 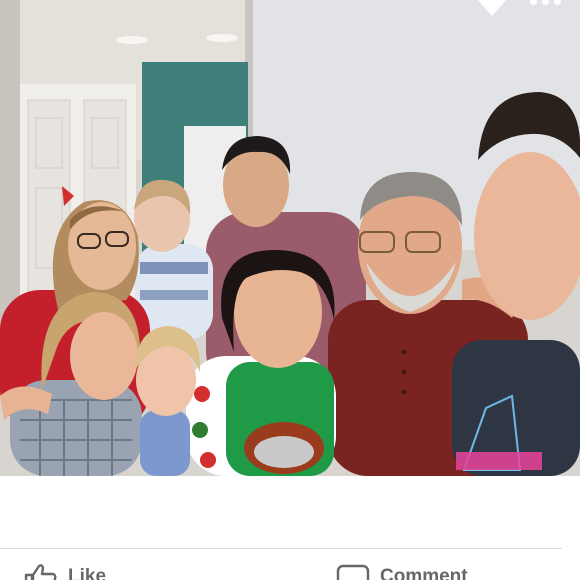 I want to click on like-label: Like, so click(x=87, y=573).